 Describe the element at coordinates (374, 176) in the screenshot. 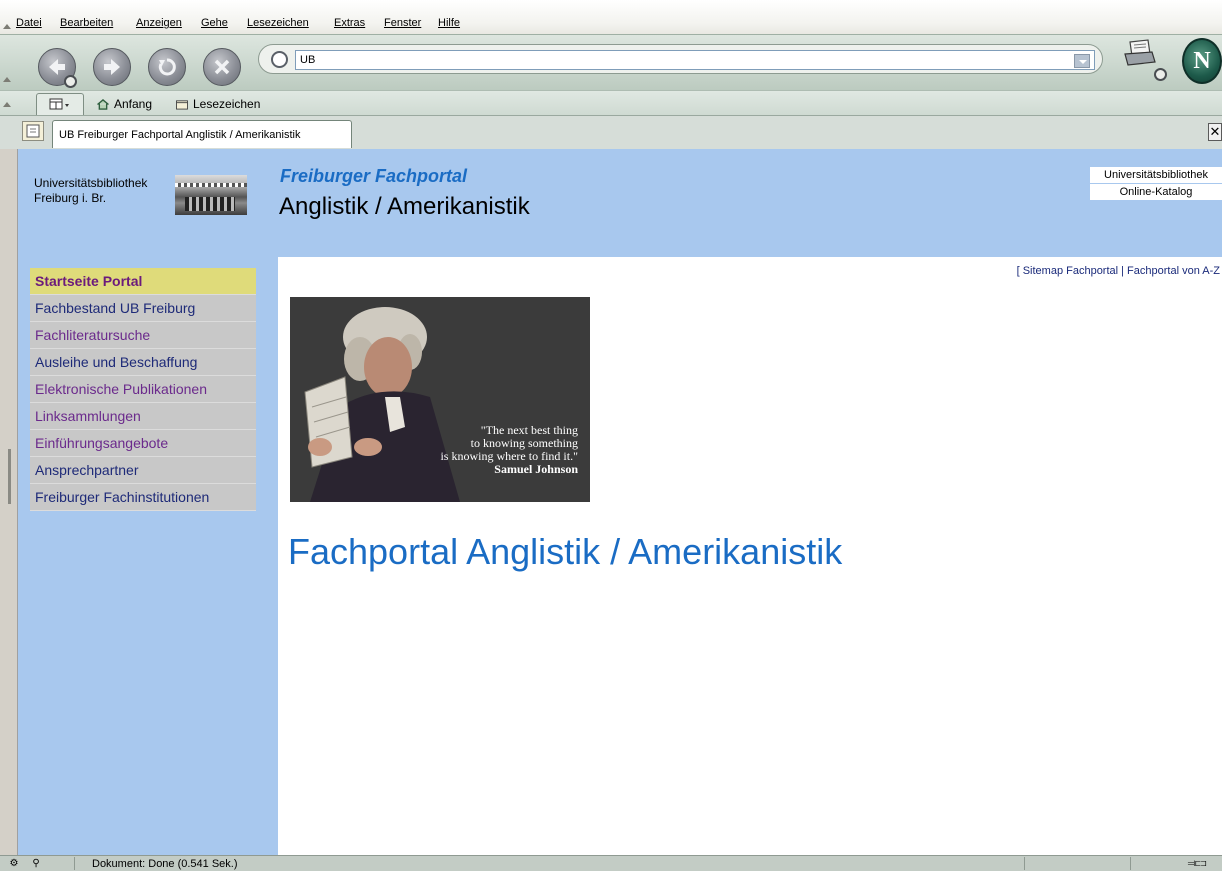

I see `portal-subtitle: Freiburger Fachportal` at that location.